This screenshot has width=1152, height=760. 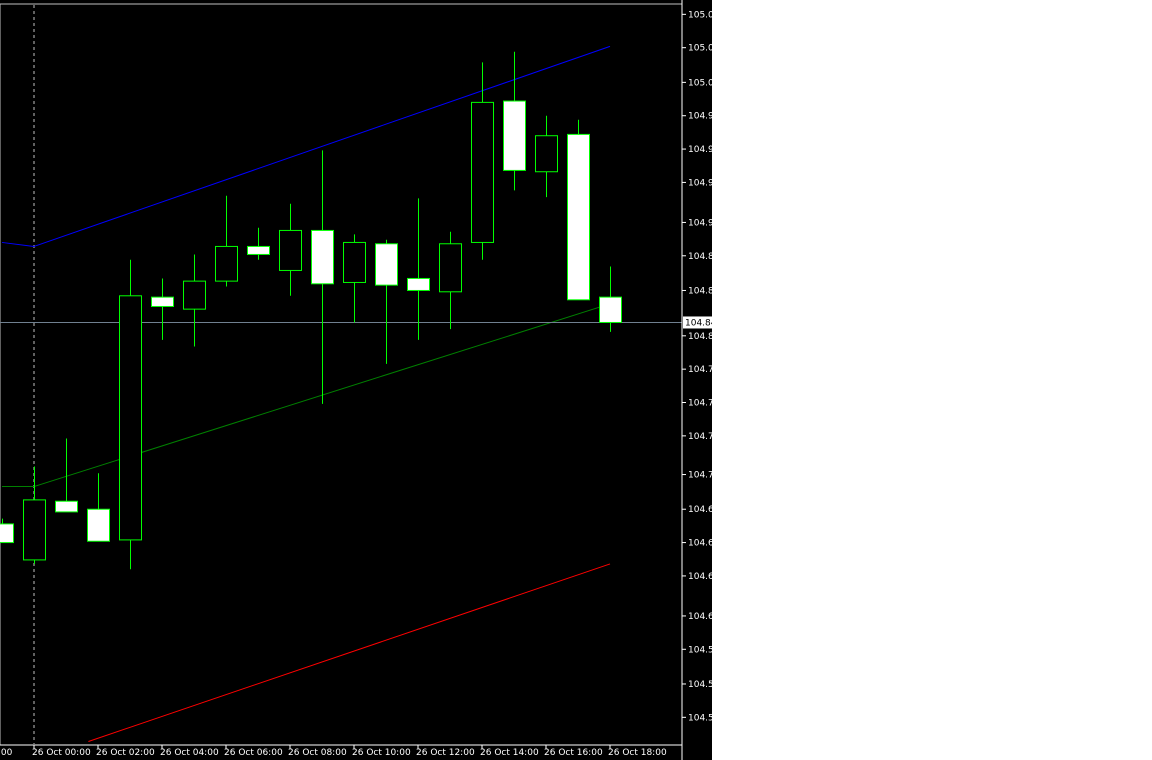 I want to click on time-tick-label-1: 26 Oct 00:00, so click(x=61, y=753).